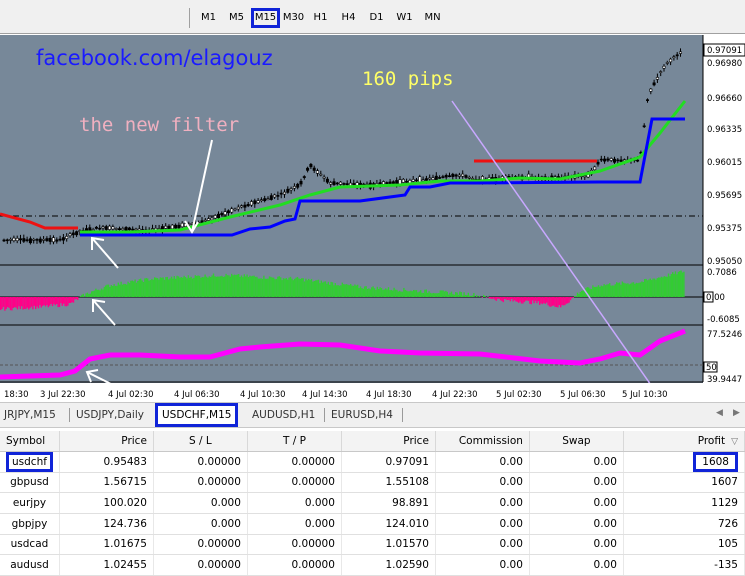  What do you see at coordinates (30, 462) in the screenshot?
I see `symbol-column-cell: usdchf` at bounding box center [30, 462].